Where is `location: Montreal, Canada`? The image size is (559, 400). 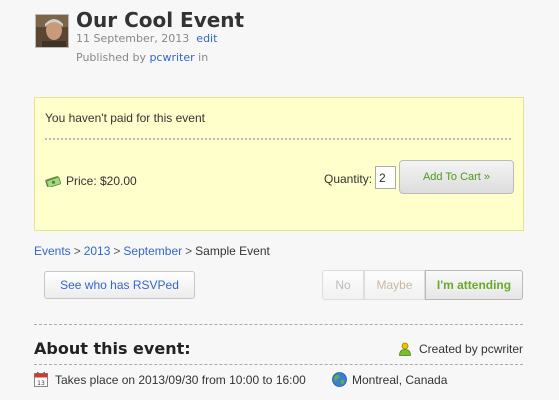
location: Montreal, Canada is located at coordinates (389, 379).